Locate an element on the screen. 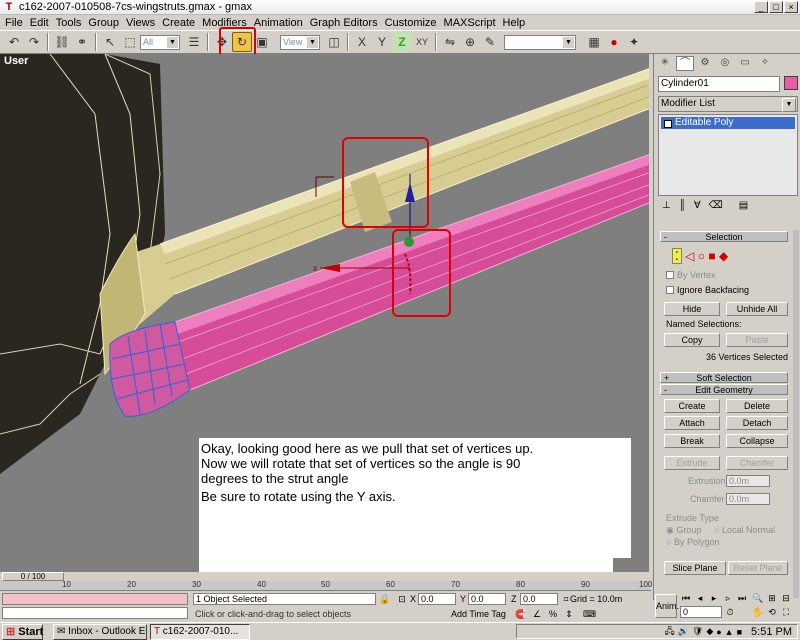 The image size is (800, 640). edit-geometry-rollout-header: - Edit Geometry is located at coordinates (724, 389).